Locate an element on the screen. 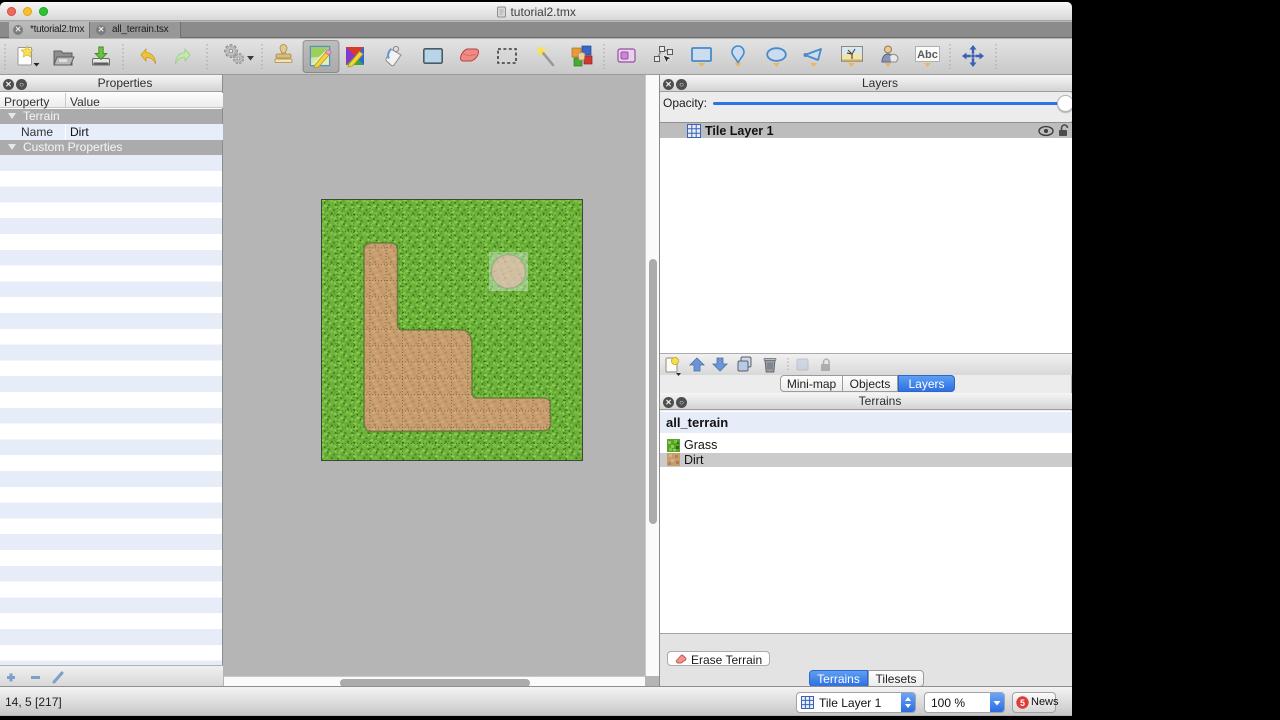  svg-text: Abc is located at coordinates (927, 55).